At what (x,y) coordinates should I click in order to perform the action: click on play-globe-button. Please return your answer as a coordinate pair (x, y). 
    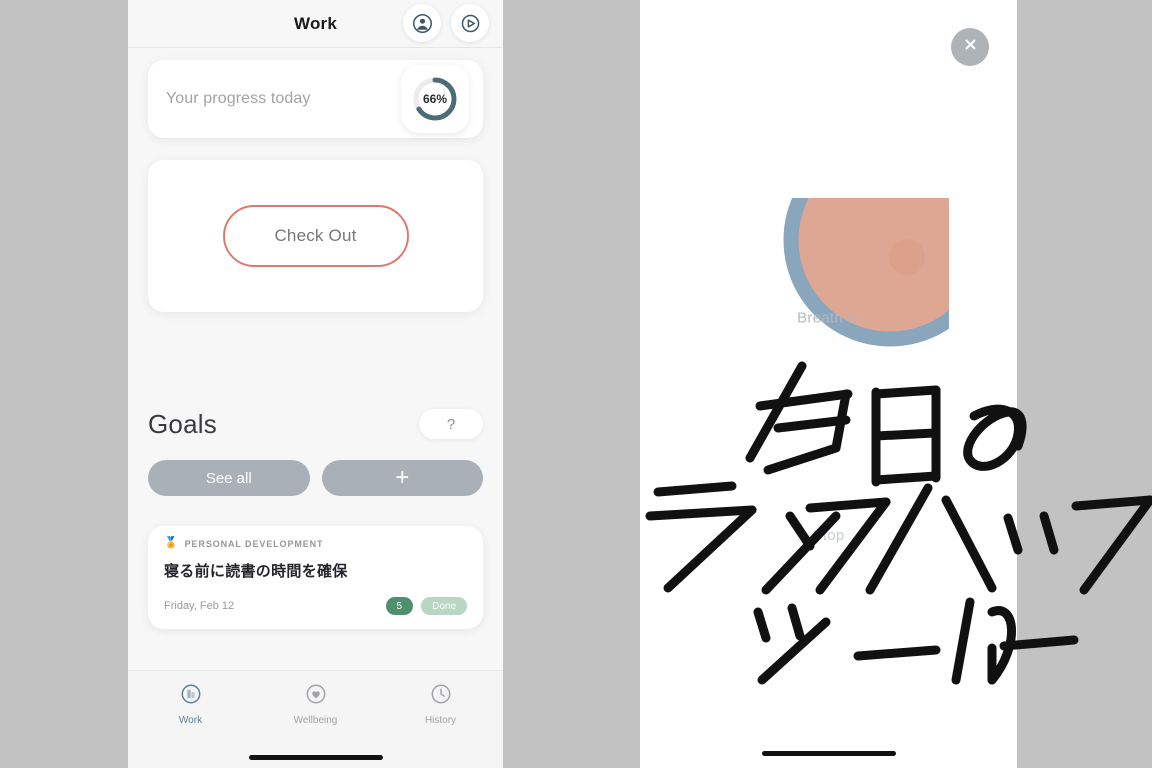
    Looking at the image, I should click on (470, 23).